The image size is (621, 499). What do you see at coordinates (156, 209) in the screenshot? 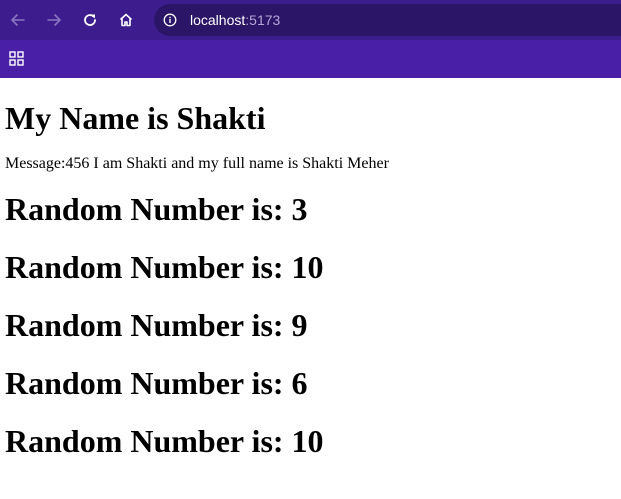
I see `random-number-heading: Random Number is: 3` at bounding box center [156, 209].